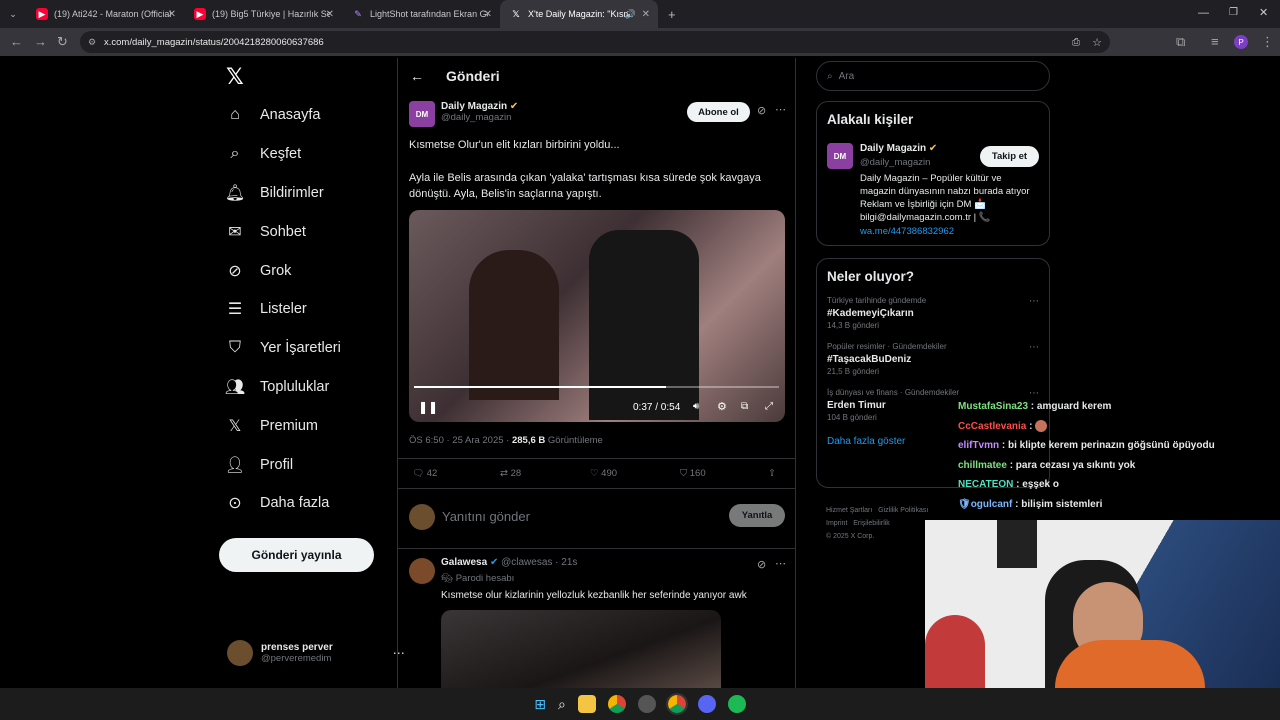 This screenshot has height=720, width=1280. What do you see at coordinates (303, 115) in the screenshot?
I see `sidebar-item-home: ⌂ Anasayfa` at bounding box center [303, 115].